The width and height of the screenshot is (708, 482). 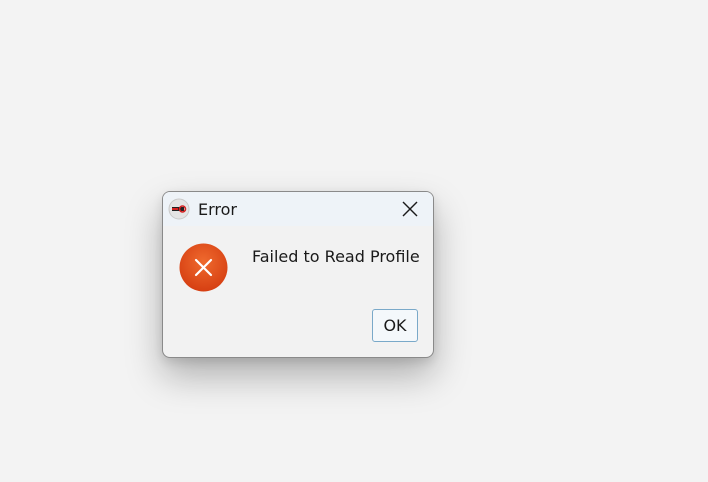 I want to click on error-dialog: Error Failed to Read Profile OK, so click(x=298, y=274).